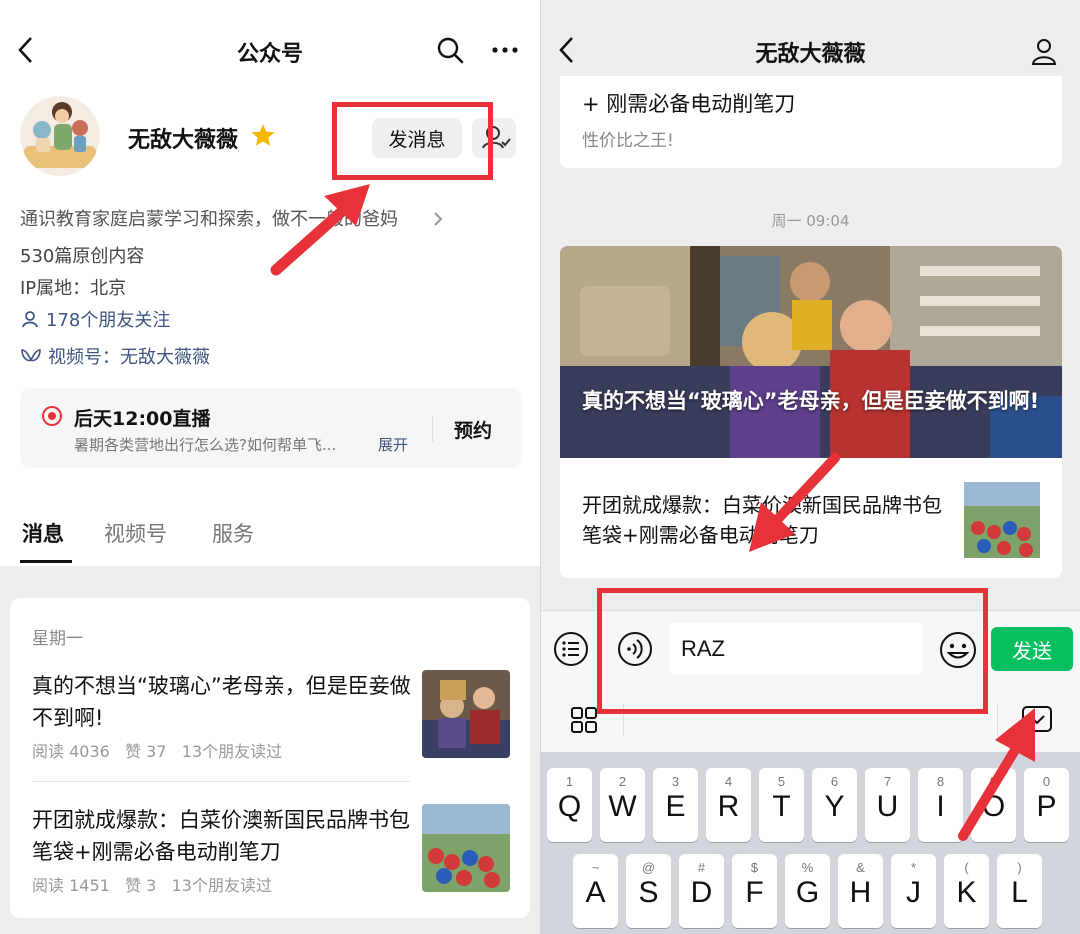  What do you see at coordinates (209, 218) in the screenshot?
I see `account-description: 通识教育家庭启蒙学习和探索，做不一般的爸妈` at bounding box center [209, 218].